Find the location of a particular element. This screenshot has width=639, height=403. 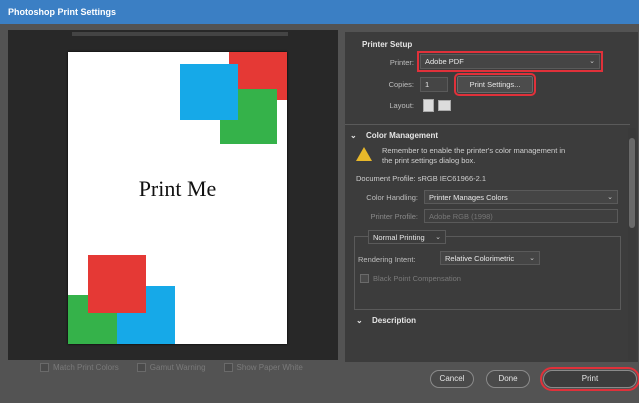

printer-value: Adobe PDF is located at coordinates (444, 61).